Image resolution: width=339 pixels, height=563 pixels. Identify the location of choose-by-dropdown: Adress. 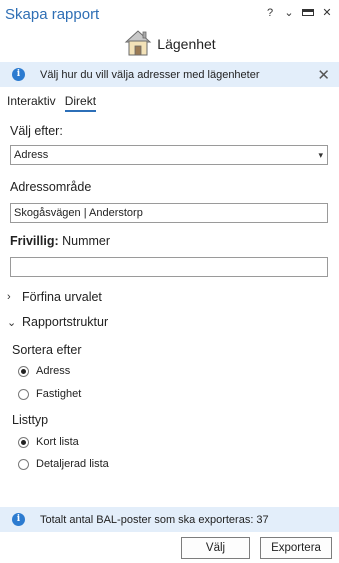
(169, 155).